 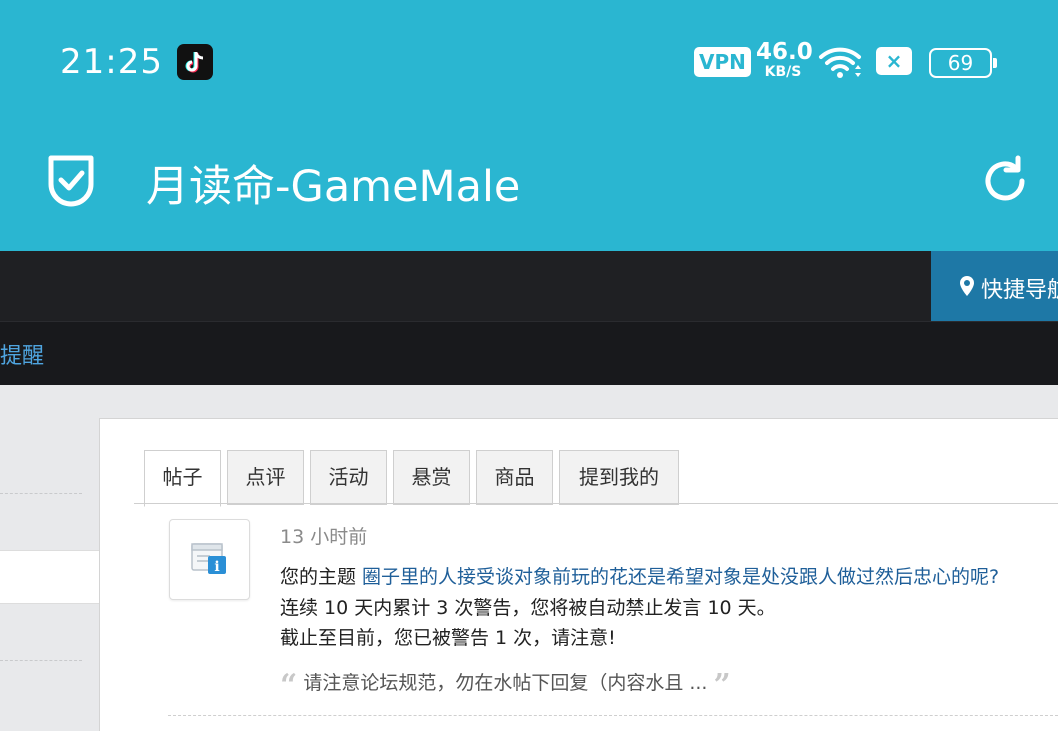 What do you see at coordinates (216, 567) in the screenshot?
I see `svg-text: i` at bounding box center [216, 567].